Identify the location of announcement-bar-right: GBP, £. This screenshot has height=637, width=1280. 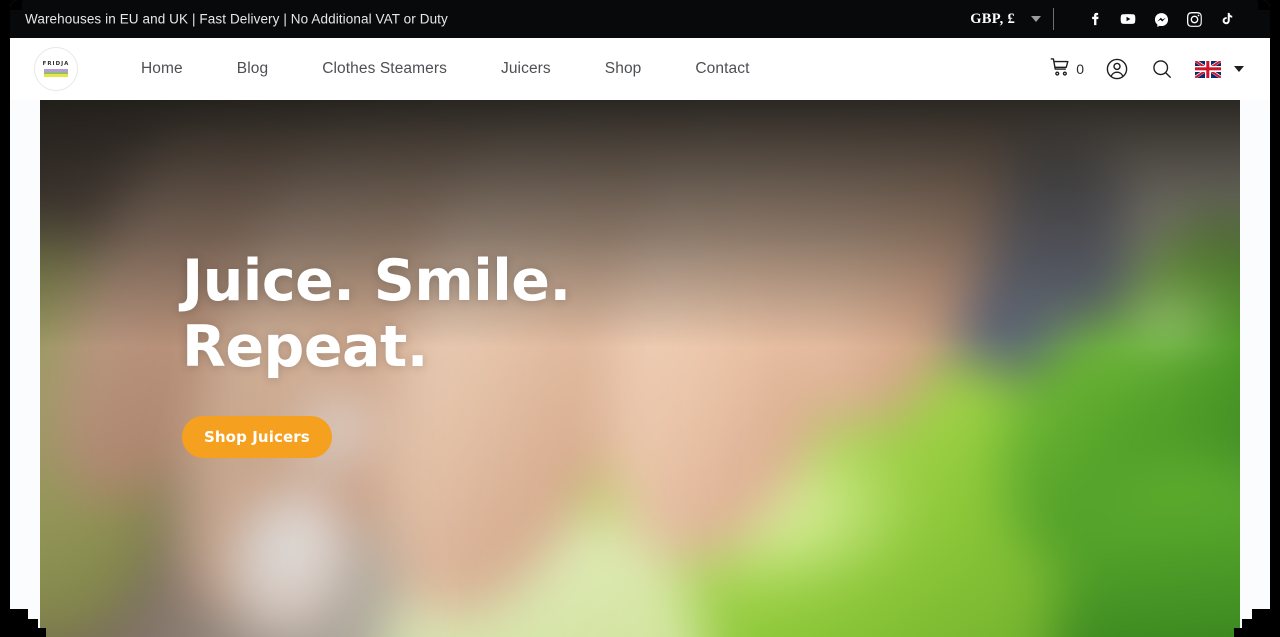
(1102, 19).